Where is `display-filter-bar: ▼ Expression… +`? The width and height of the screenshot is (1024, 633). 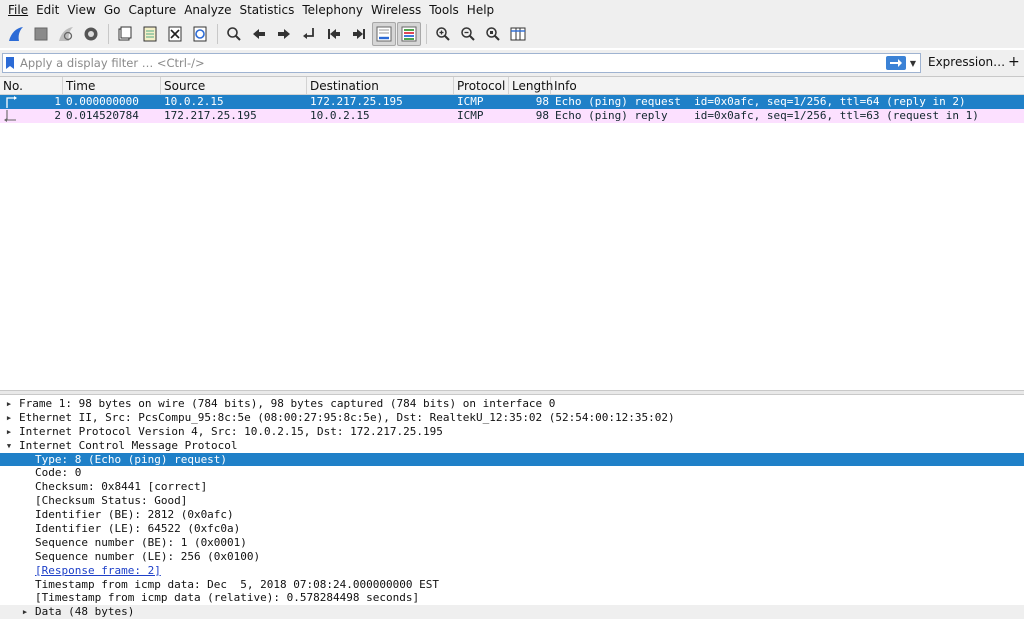 display-filter-bar: ▼ Expression… + is located at coordinates (512, 63).